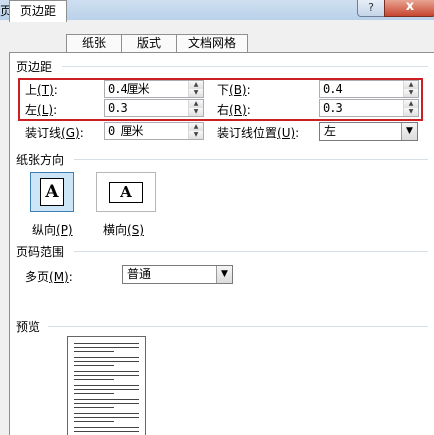 The width and height of the screenshot is (434, 435). I want to click on left-margin-down-arrow-icon: ▼, so click(196, 112).